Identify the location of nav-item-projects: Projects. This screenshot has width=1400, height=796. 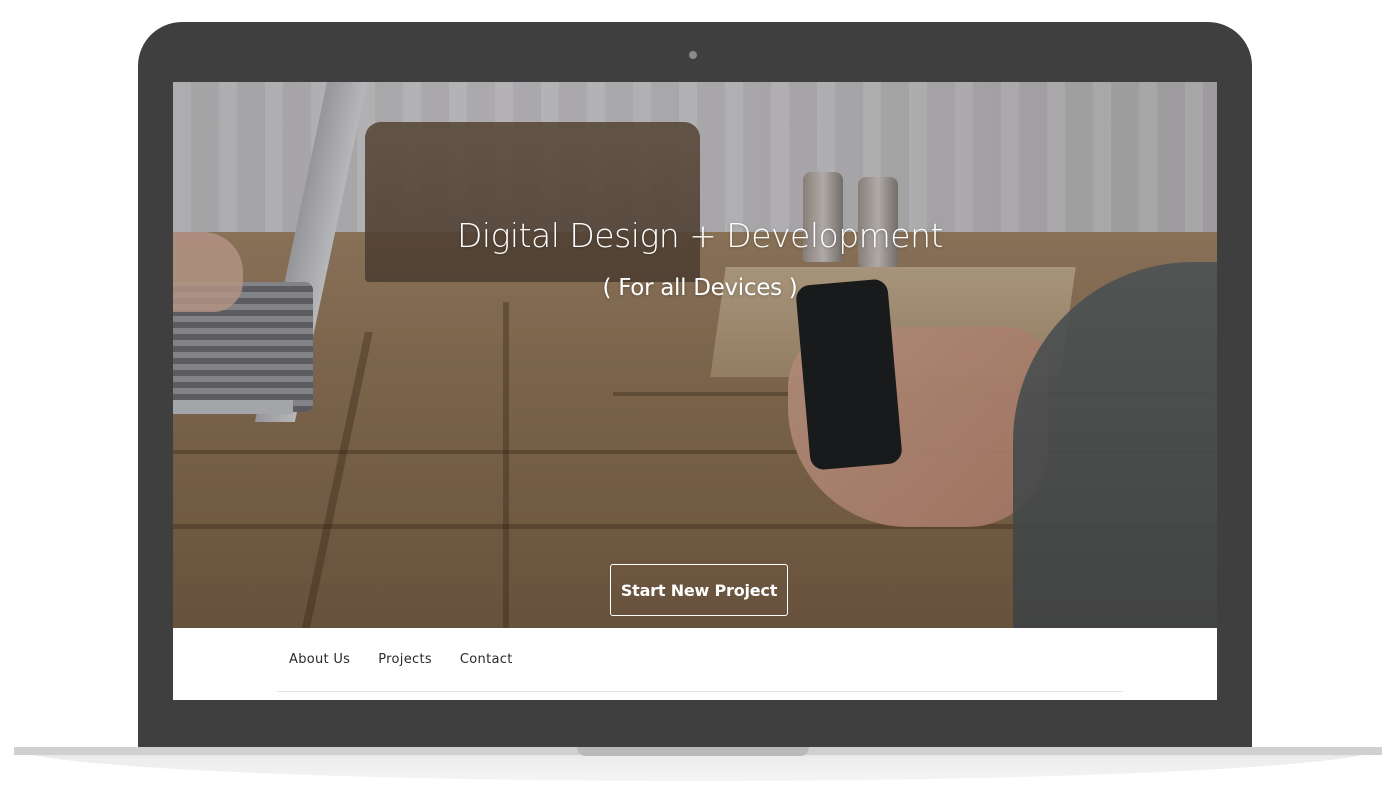
(405, 659).